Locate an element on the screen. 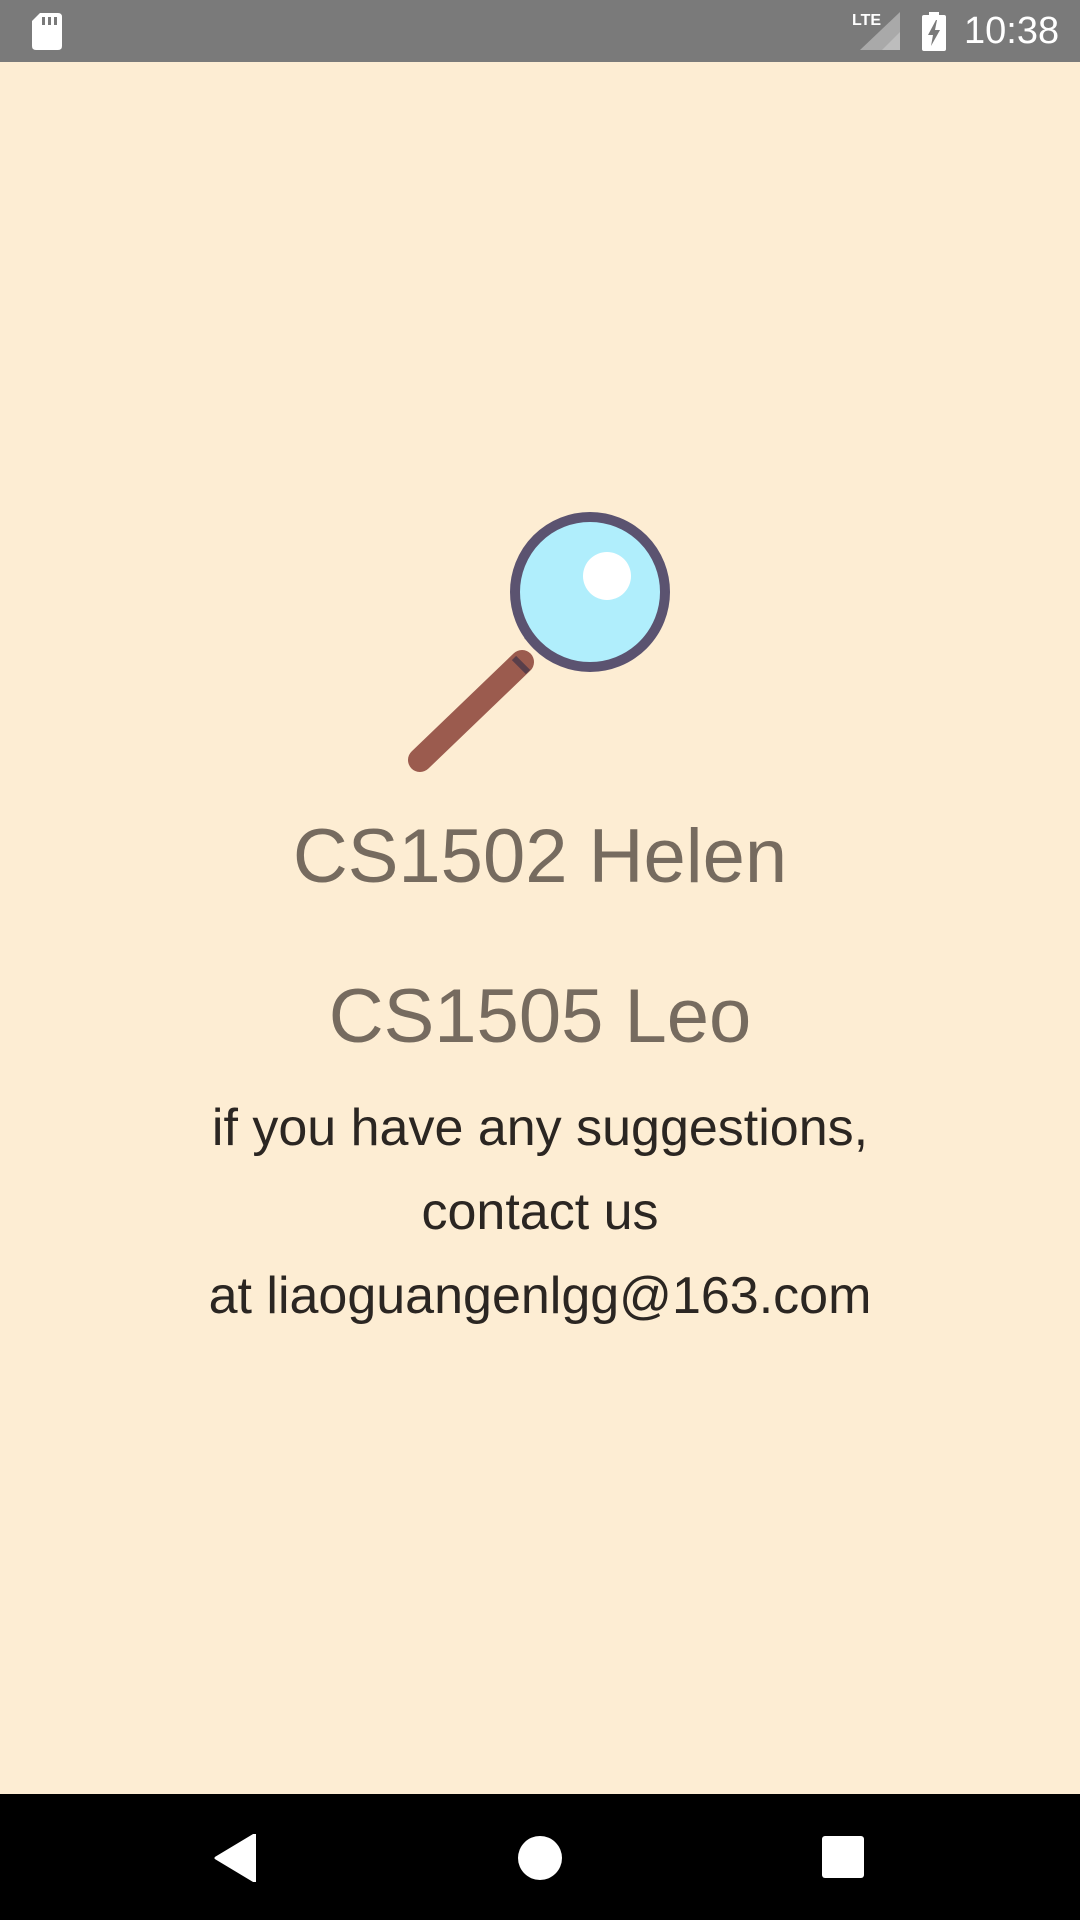 The height and width of the screenshot is (1920, 1080). navigation-bar is located at coordinates (540, 1857).